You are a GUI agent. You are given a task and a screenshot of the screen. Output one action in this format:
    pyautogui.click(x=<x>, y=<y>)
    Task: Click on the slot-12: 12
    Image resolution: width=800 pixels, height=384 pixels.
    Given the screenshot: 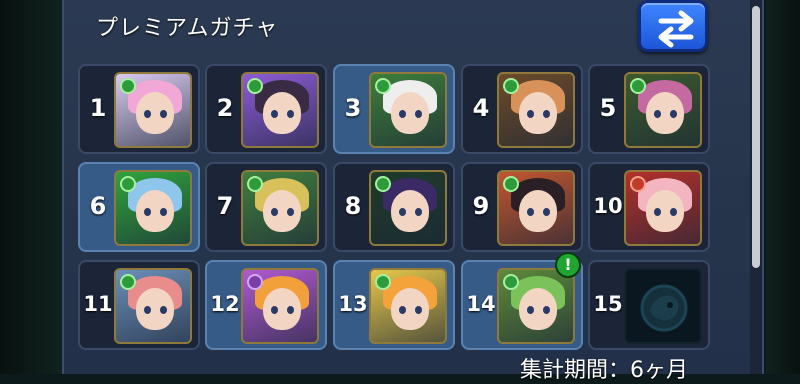 What is the action you would take?
    pyautogui.click(x=266, y=305)
    